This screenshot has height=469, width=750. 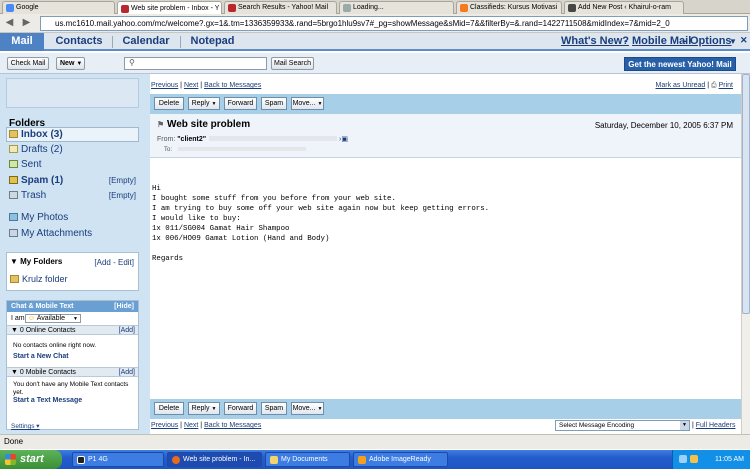 What do you see at coordinates (25, 164) in the screenshot?
I see `folder-sent: Sent` at bounding box center [25, 164].